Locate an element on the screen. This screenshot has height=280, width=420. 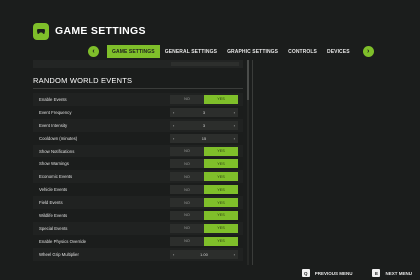
selector-value: 1.00 is located at coordinates (204, 254).